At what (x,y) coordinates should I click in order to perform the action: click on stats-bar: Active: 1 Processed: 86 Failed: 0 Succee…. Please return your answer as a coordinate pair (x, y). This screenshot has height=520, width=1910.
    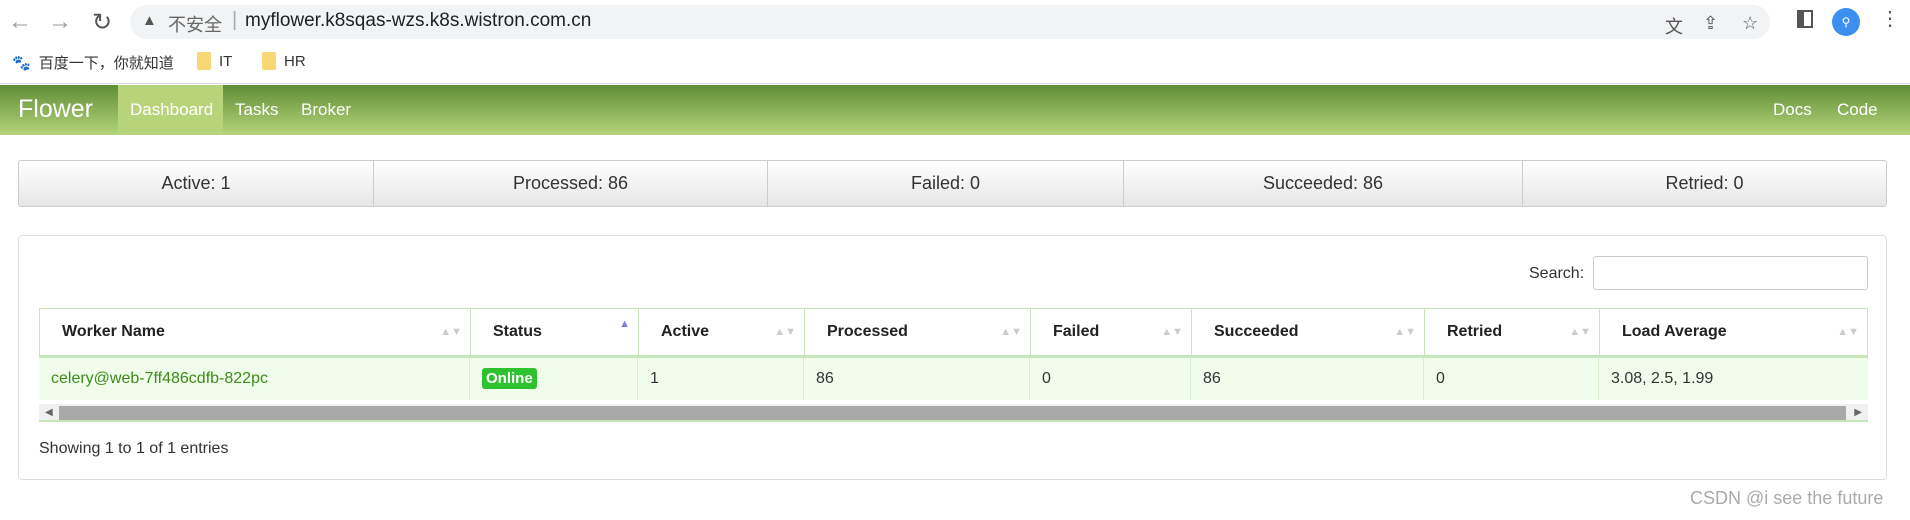
    Looking at the image, I should click on (952, 183).